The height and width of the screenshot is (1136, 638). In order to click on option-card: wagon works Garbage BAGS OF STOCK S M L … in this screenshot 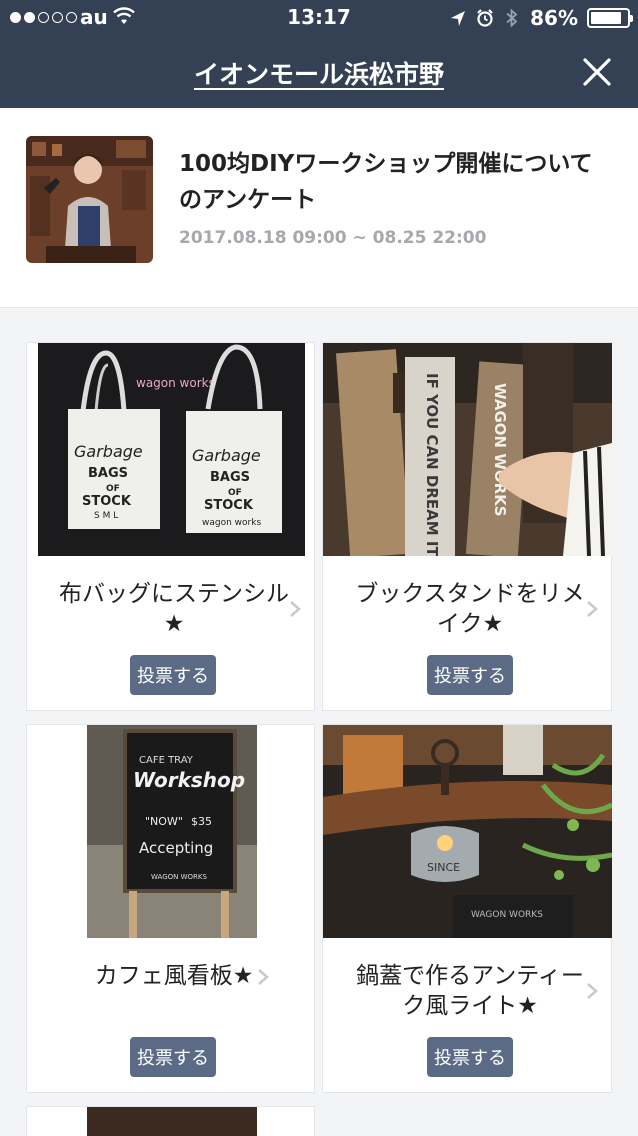, I will do `click(170, 526)`.